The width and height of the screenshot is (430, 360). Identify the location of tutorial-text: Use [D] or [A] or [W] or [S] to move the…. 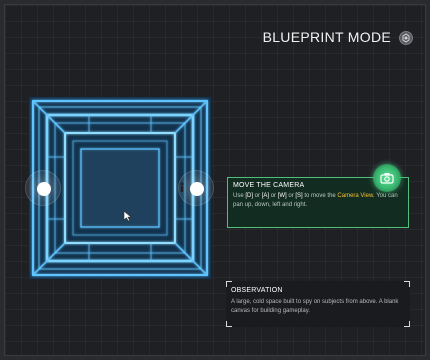
(318, 201).